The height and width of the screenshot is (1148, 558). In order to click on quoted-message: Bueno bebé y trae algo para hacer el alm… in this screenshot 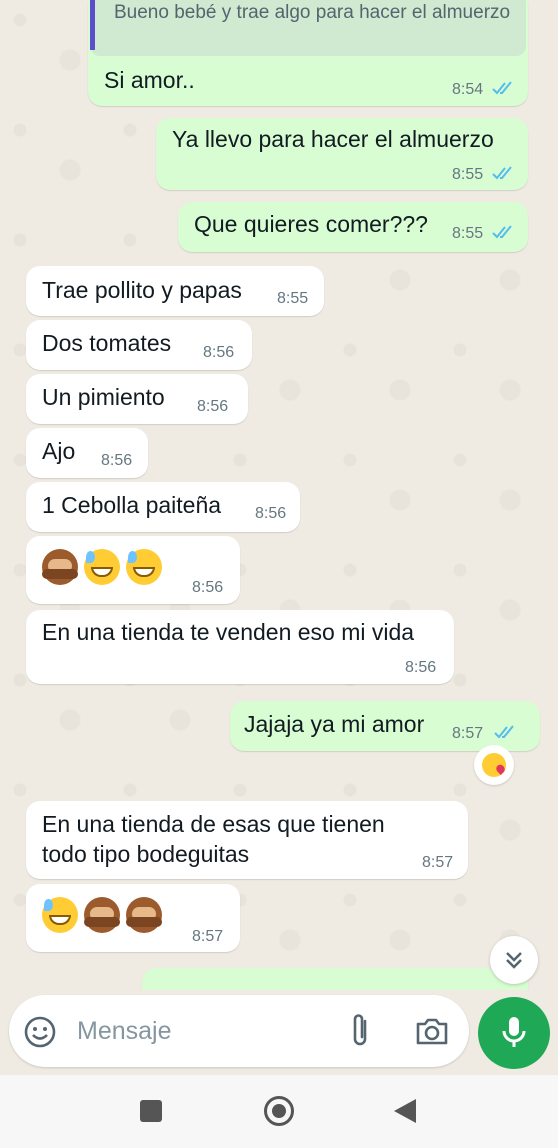, I will do `click(308, 28)`.